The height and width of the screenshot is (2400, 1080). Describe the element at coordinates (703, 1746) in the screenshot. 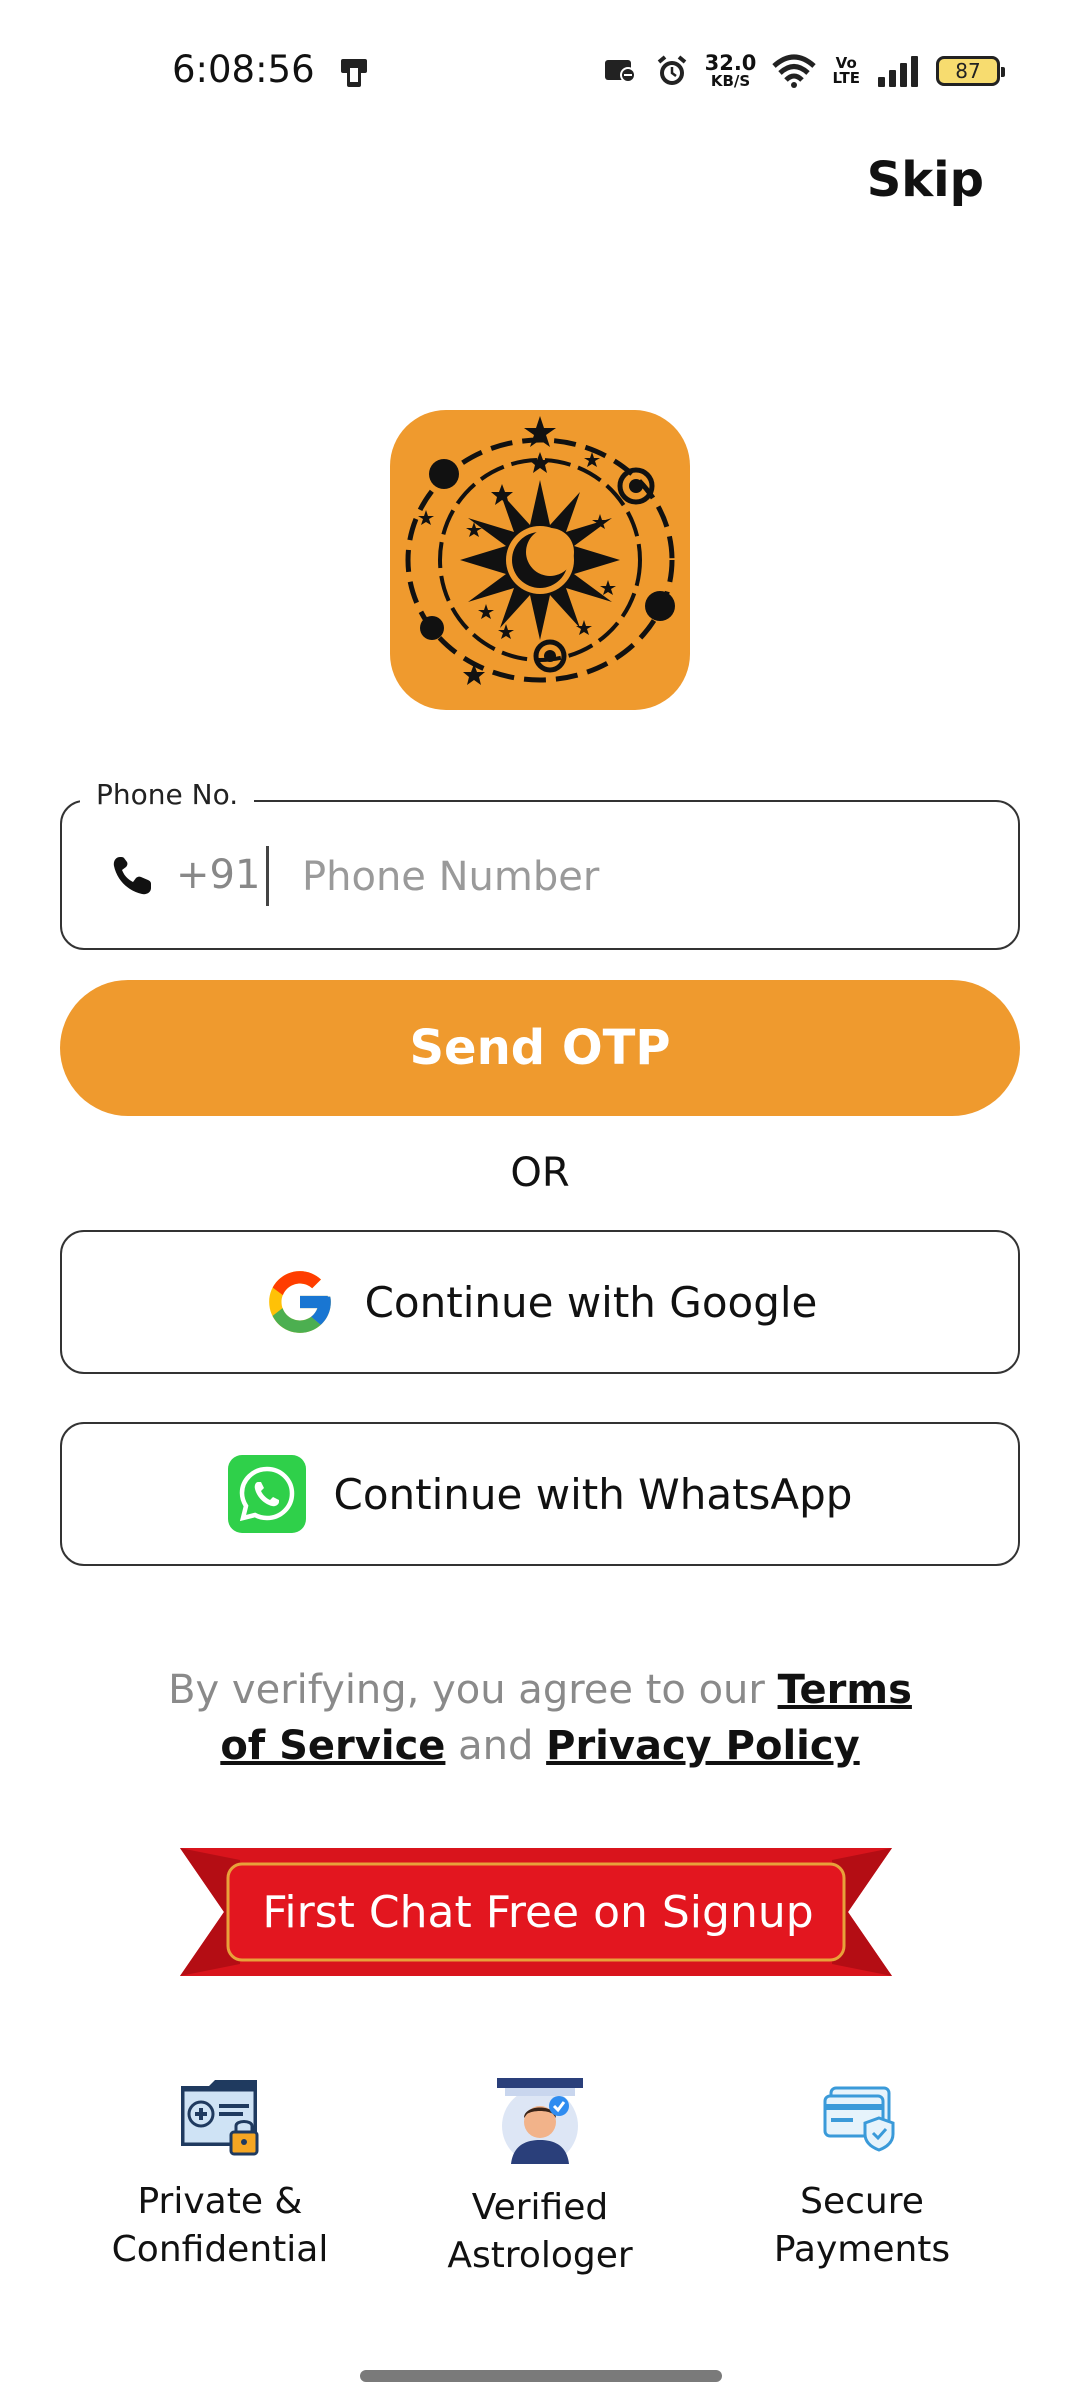

I see `privacy-policy-link: Privacy Policy` at that location.